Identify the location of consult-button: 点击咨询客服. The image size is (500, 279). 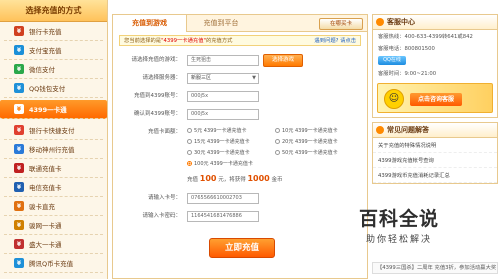
(436, 99).